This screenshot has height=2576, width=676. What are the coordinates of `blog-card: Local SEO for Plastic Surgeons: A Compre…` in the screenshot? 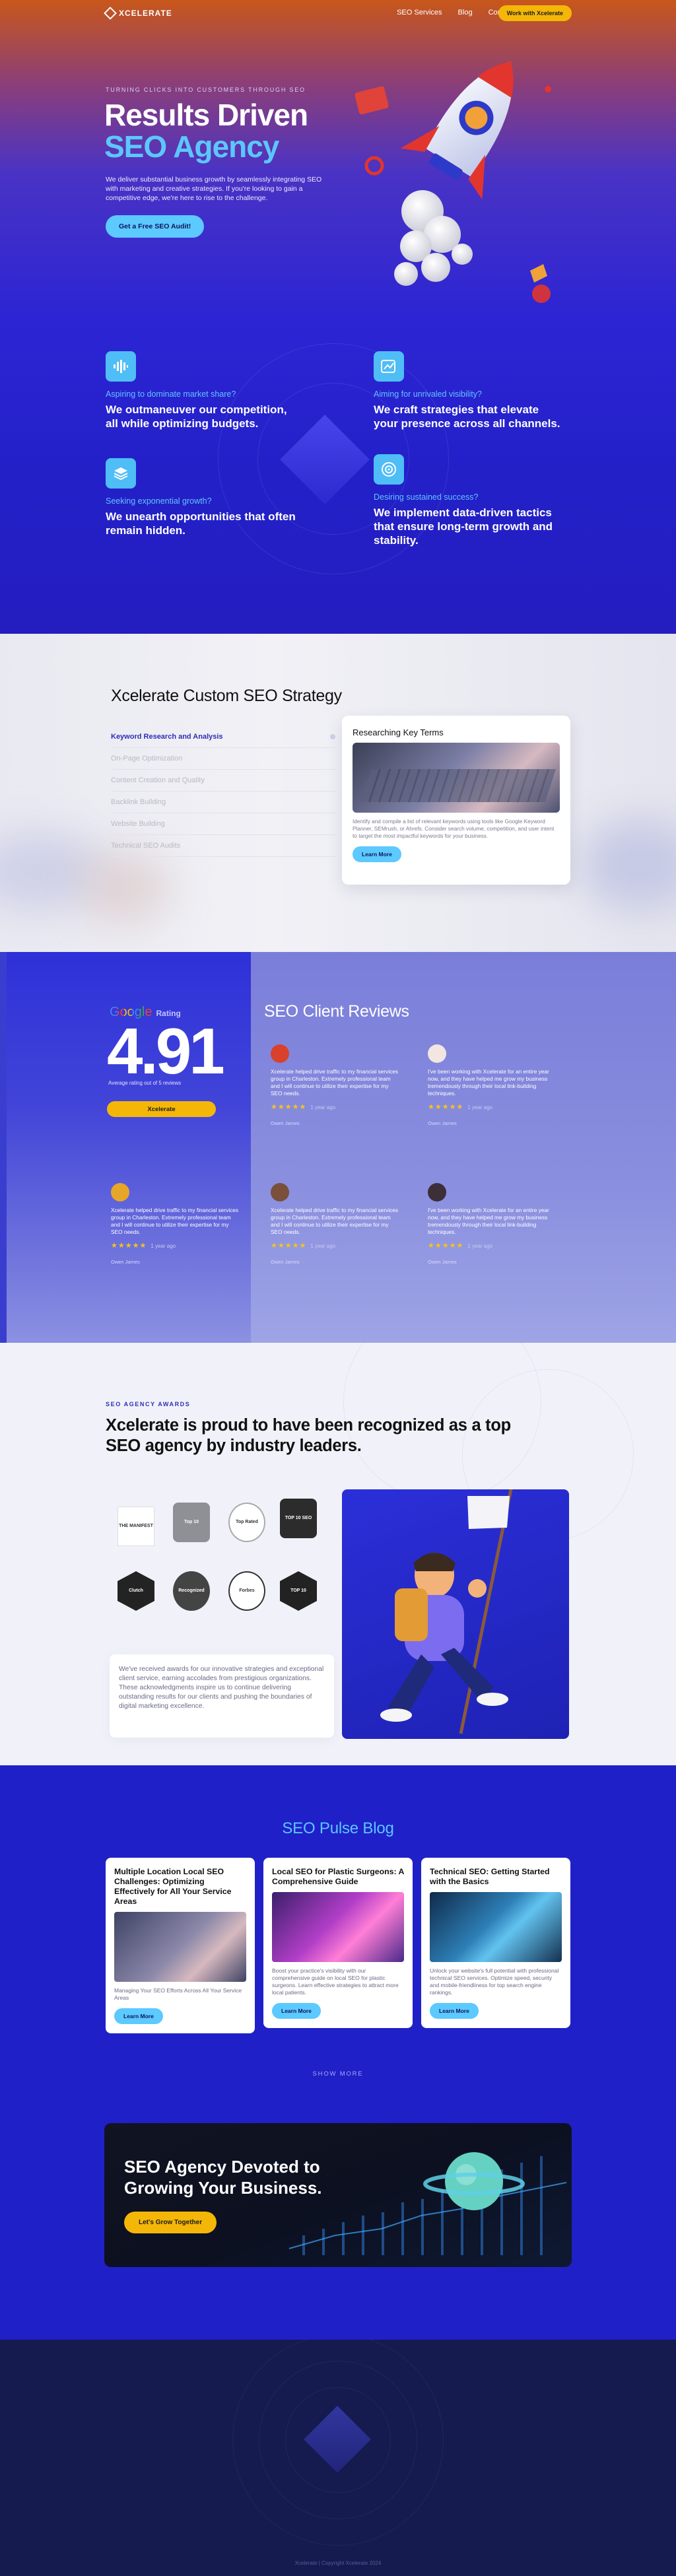 It's located at (338, 1943).